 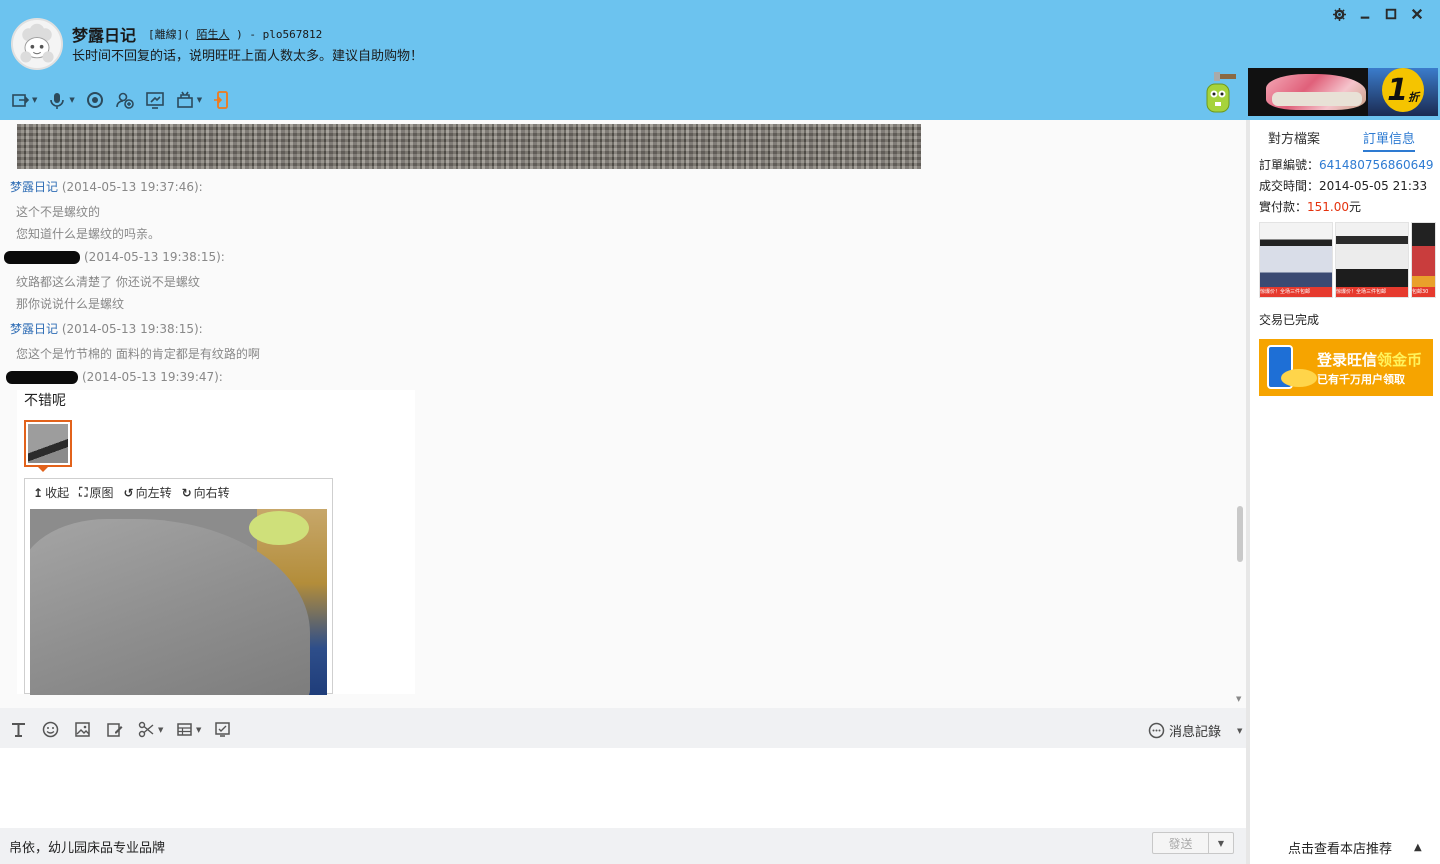 What do you see at coordinates (155, 100) in the screenshot?
I see `screen-share-button` at bounding box center [155, 100].